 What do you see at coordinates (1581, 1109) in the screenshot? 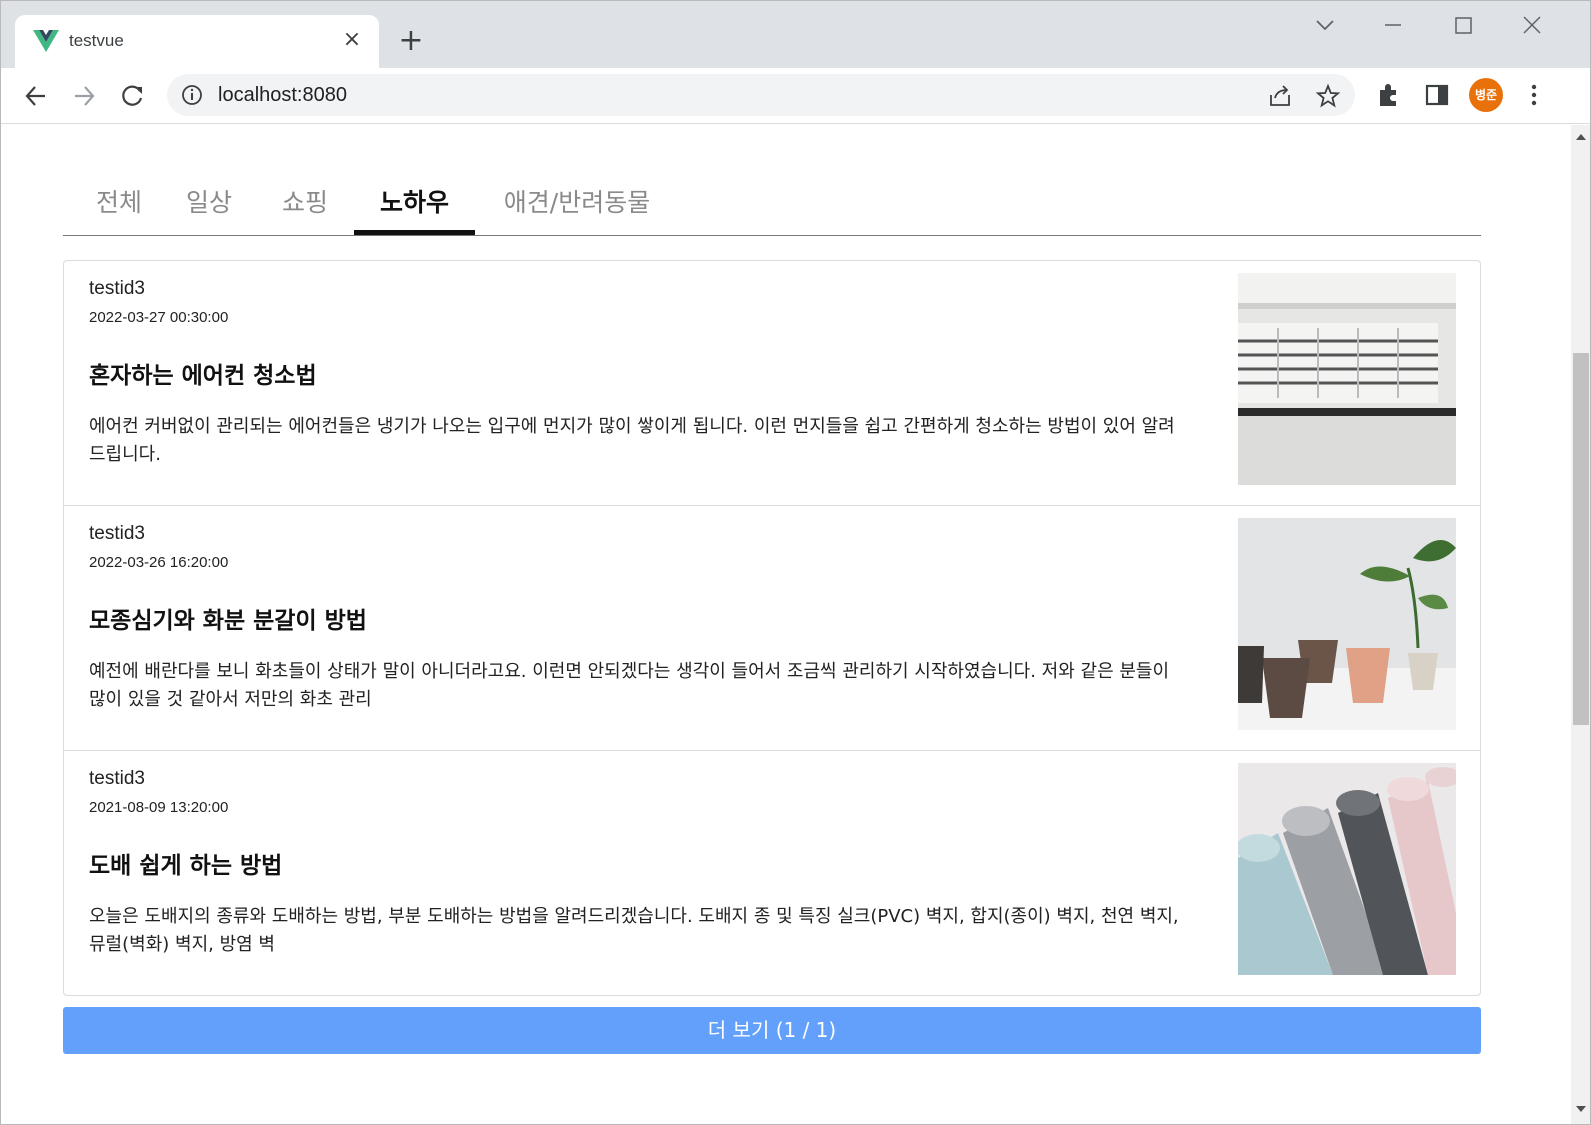
I see `scroll-down-arrow-icon` at bounding box center [1581, 1109].